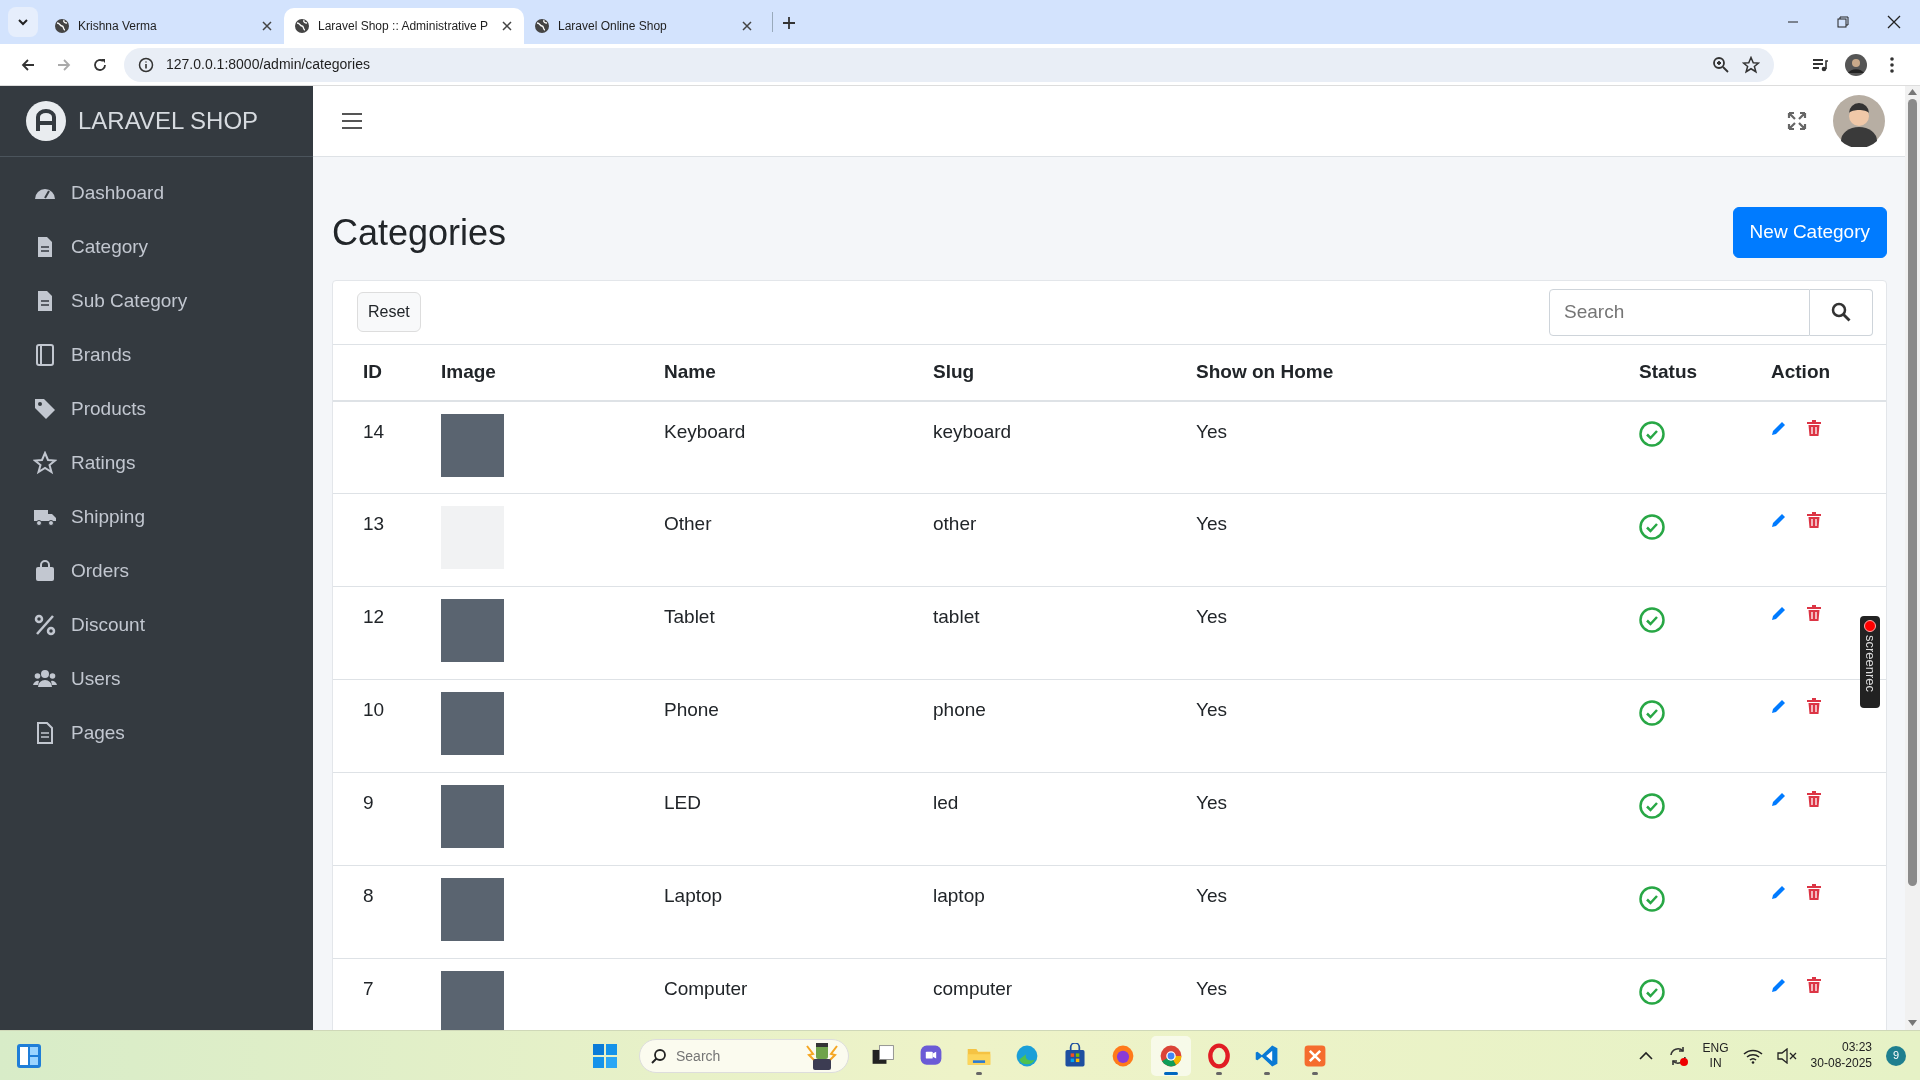  What do you see at coordinates (1786, 1055) in the screenshot?
I see `speaker-muted-icon` at bounding box center [1786, 1055].